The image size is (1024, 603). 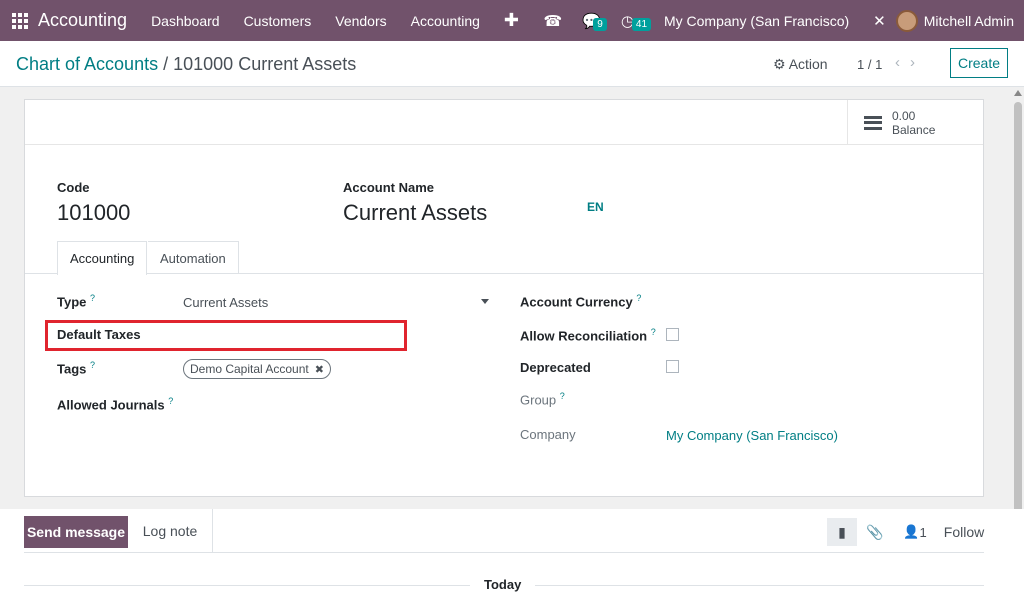 I want to click on log-note-button: Log note, so click(x=170, y=531).